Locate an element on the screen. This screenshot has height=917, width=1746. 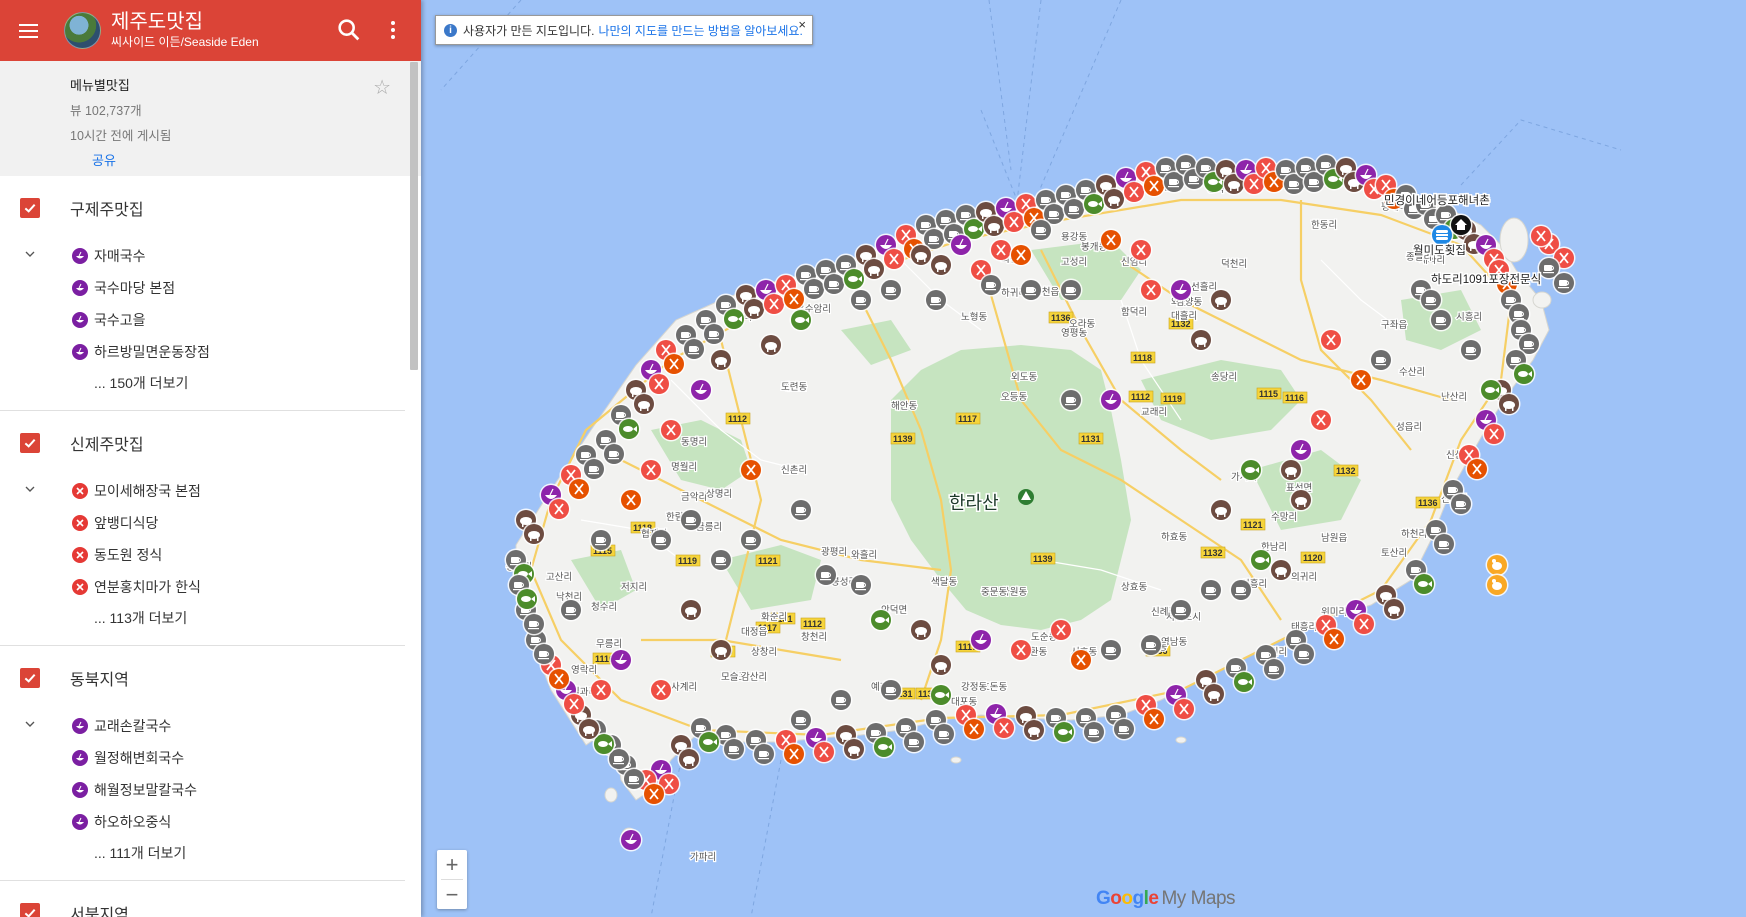
layer-item: 연분홍치마가 한식 is located at coordinates (202, 587).